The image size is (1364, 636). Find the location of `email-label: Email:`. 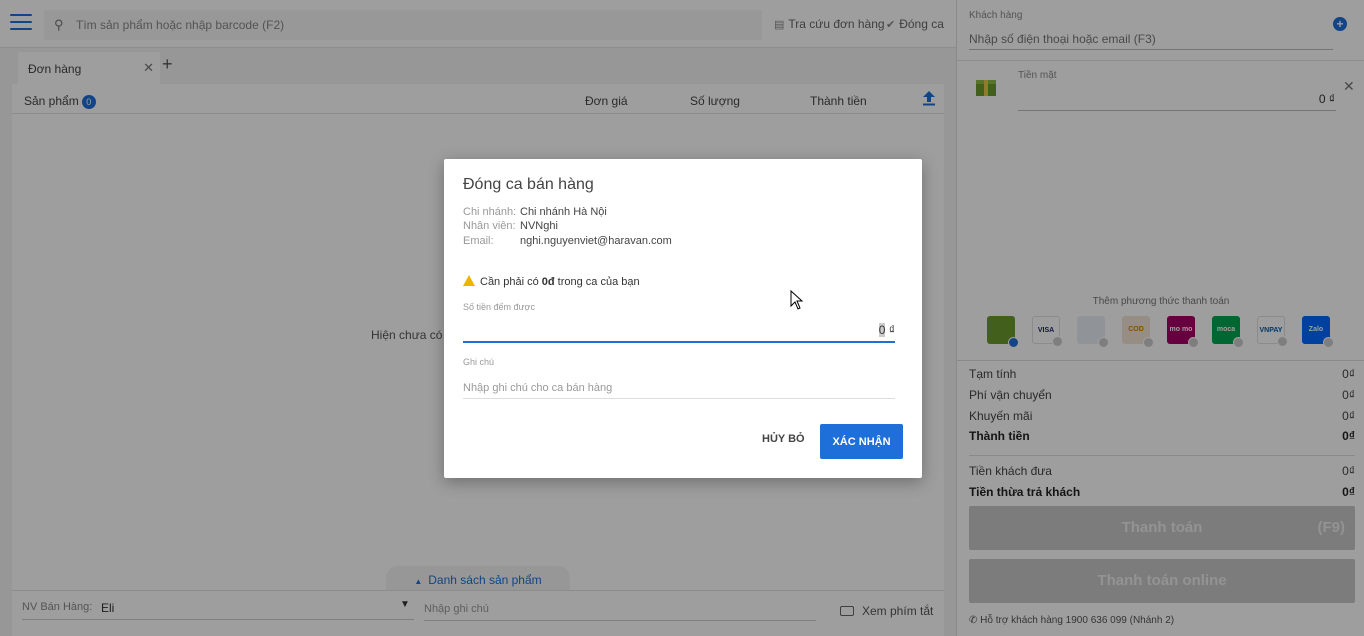

email-label: Email: is located at coordinates (478, 241).